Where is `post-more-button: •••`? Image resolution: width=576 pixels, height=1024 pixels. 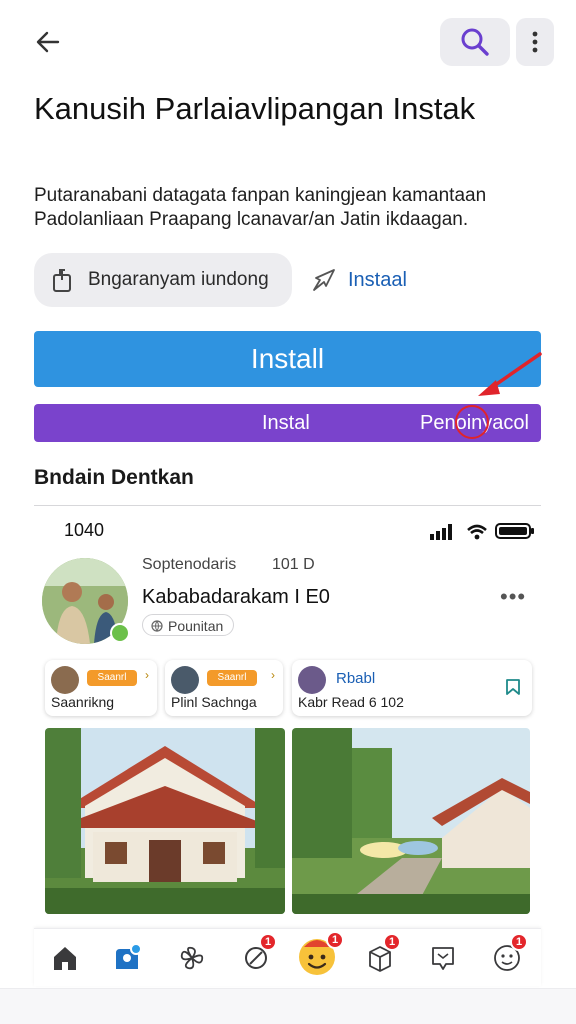
post-more-button: ••• is located at coordinates (513, 597).